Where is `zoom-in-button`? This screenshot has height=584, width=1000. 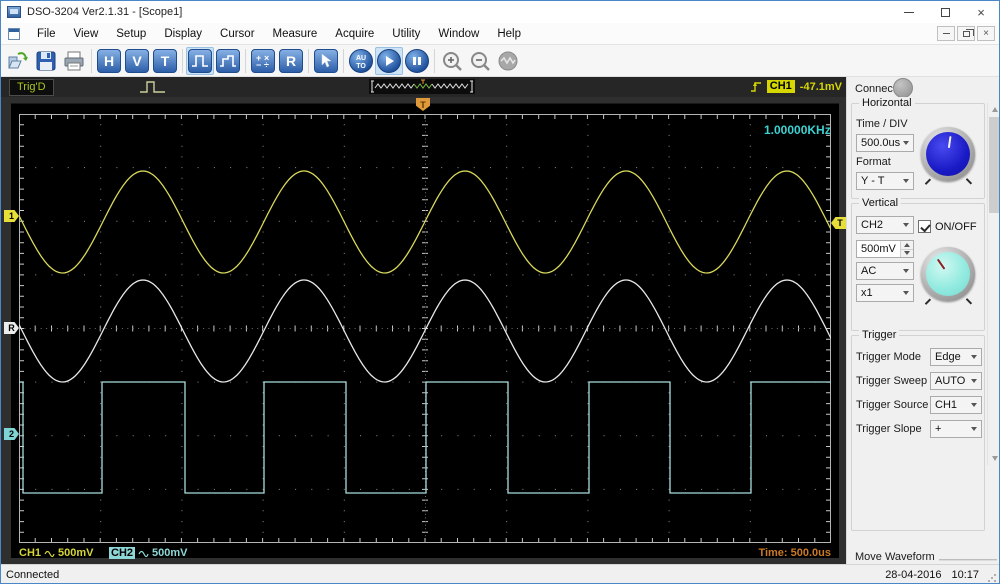
zoom-in-button is located at coordinates (452, 61).